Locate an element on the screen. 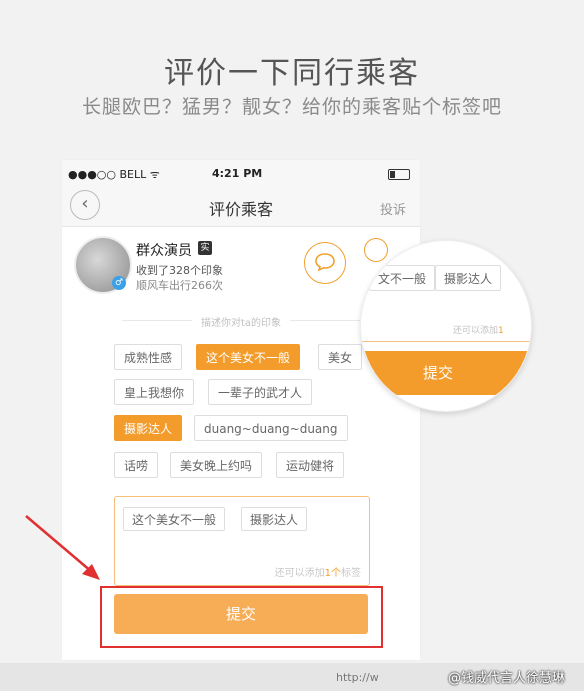 This screenshot has height=691, width=584. watermark-handle: @钱威代言人徐慧琳 is located at coordinates (507, 678).